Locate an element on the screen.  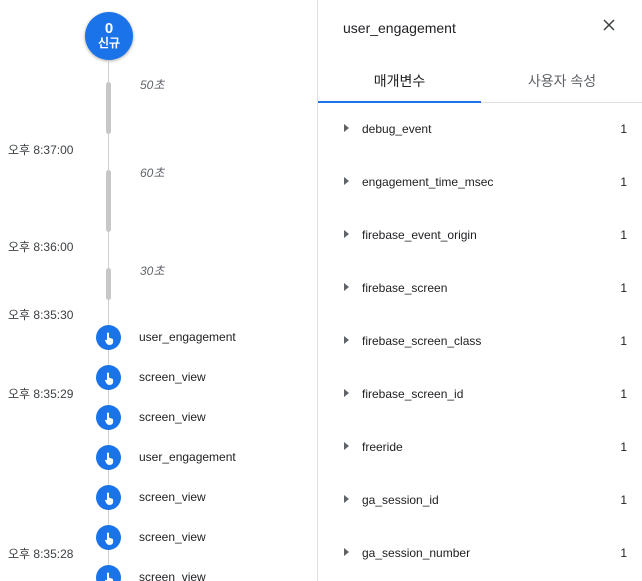
param-name: engagement_time_msec is located at coordinates (428, 182).